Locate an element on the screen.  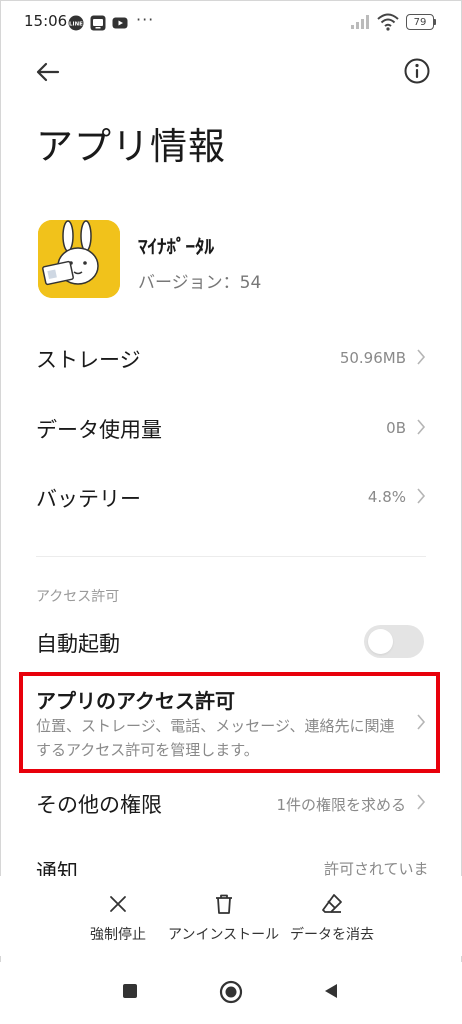
svg-text: LINE is located at coordinates (76, 25).